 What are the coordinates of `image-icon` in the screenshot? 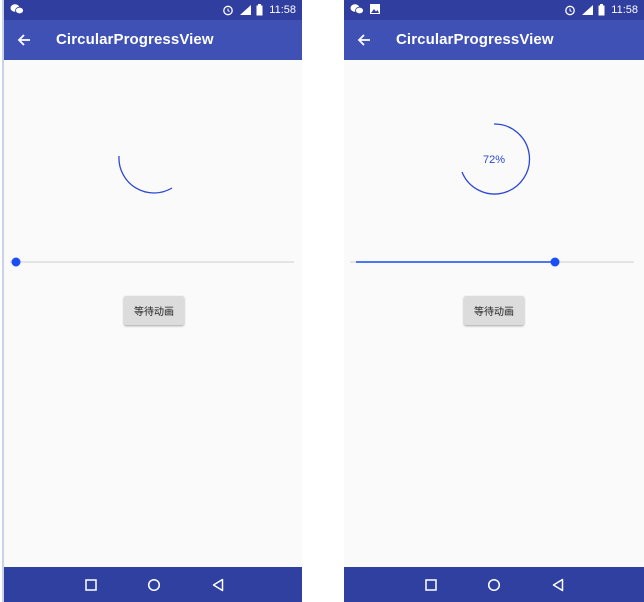 It's located at (375, 9).